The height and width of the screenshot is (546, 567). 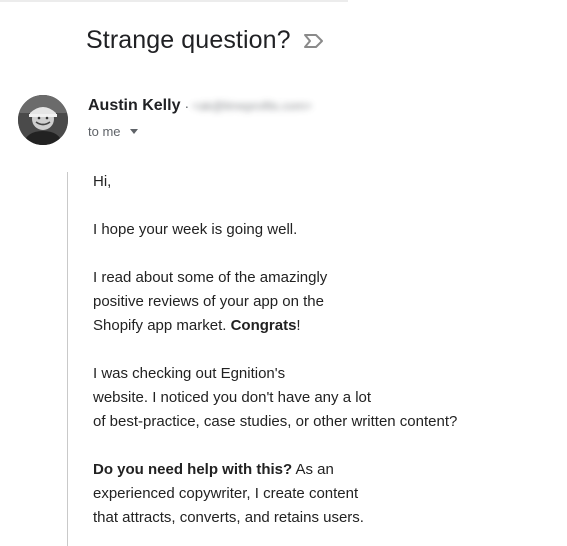 I want to click on paragraph-4-line-1-bold: Do you need help with this?, so click(x=193, y=469).